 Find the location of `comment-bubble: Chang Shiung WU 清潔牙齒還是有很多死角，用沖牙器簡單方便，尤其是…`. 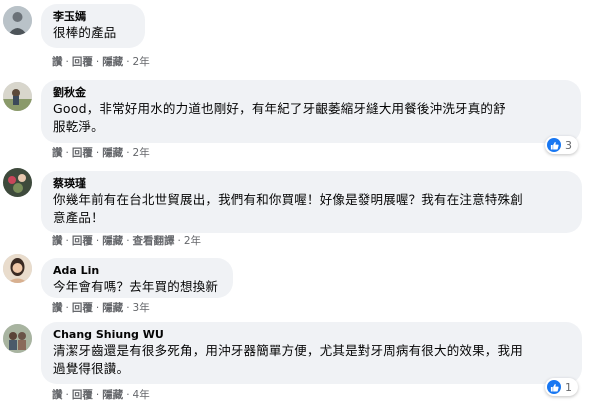

comment-bubble: Chang Shiung WU 清潔牙齒還是有很多死角，用沖牙器簡單方便，尤其是… is located at coordinates (311, 353).